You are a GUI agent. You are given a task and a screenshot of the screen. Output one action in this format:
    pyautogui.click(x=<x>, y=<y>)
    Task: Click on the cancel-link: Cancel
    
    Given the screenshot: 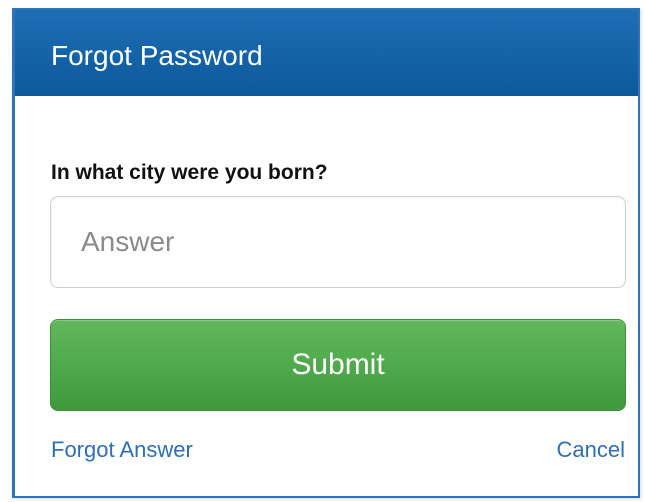 What is the action you would take?
    pyautogui.click(x=591, y=450)
    